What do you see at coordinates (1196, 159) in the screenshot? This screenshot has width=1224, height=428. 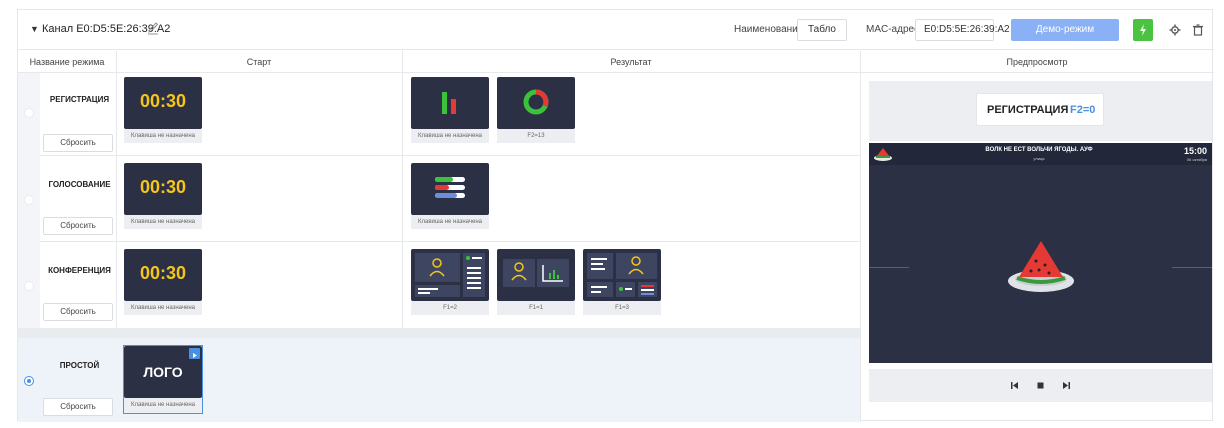 I see `preview-date: 06 октября` at bounding box center [1196, 159].